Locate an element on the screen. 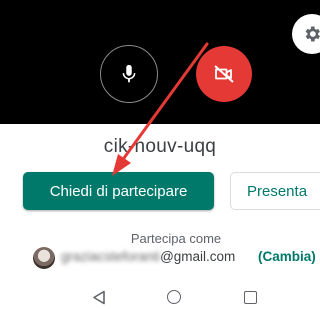  mic-icon is located at coordinates (129, 73).